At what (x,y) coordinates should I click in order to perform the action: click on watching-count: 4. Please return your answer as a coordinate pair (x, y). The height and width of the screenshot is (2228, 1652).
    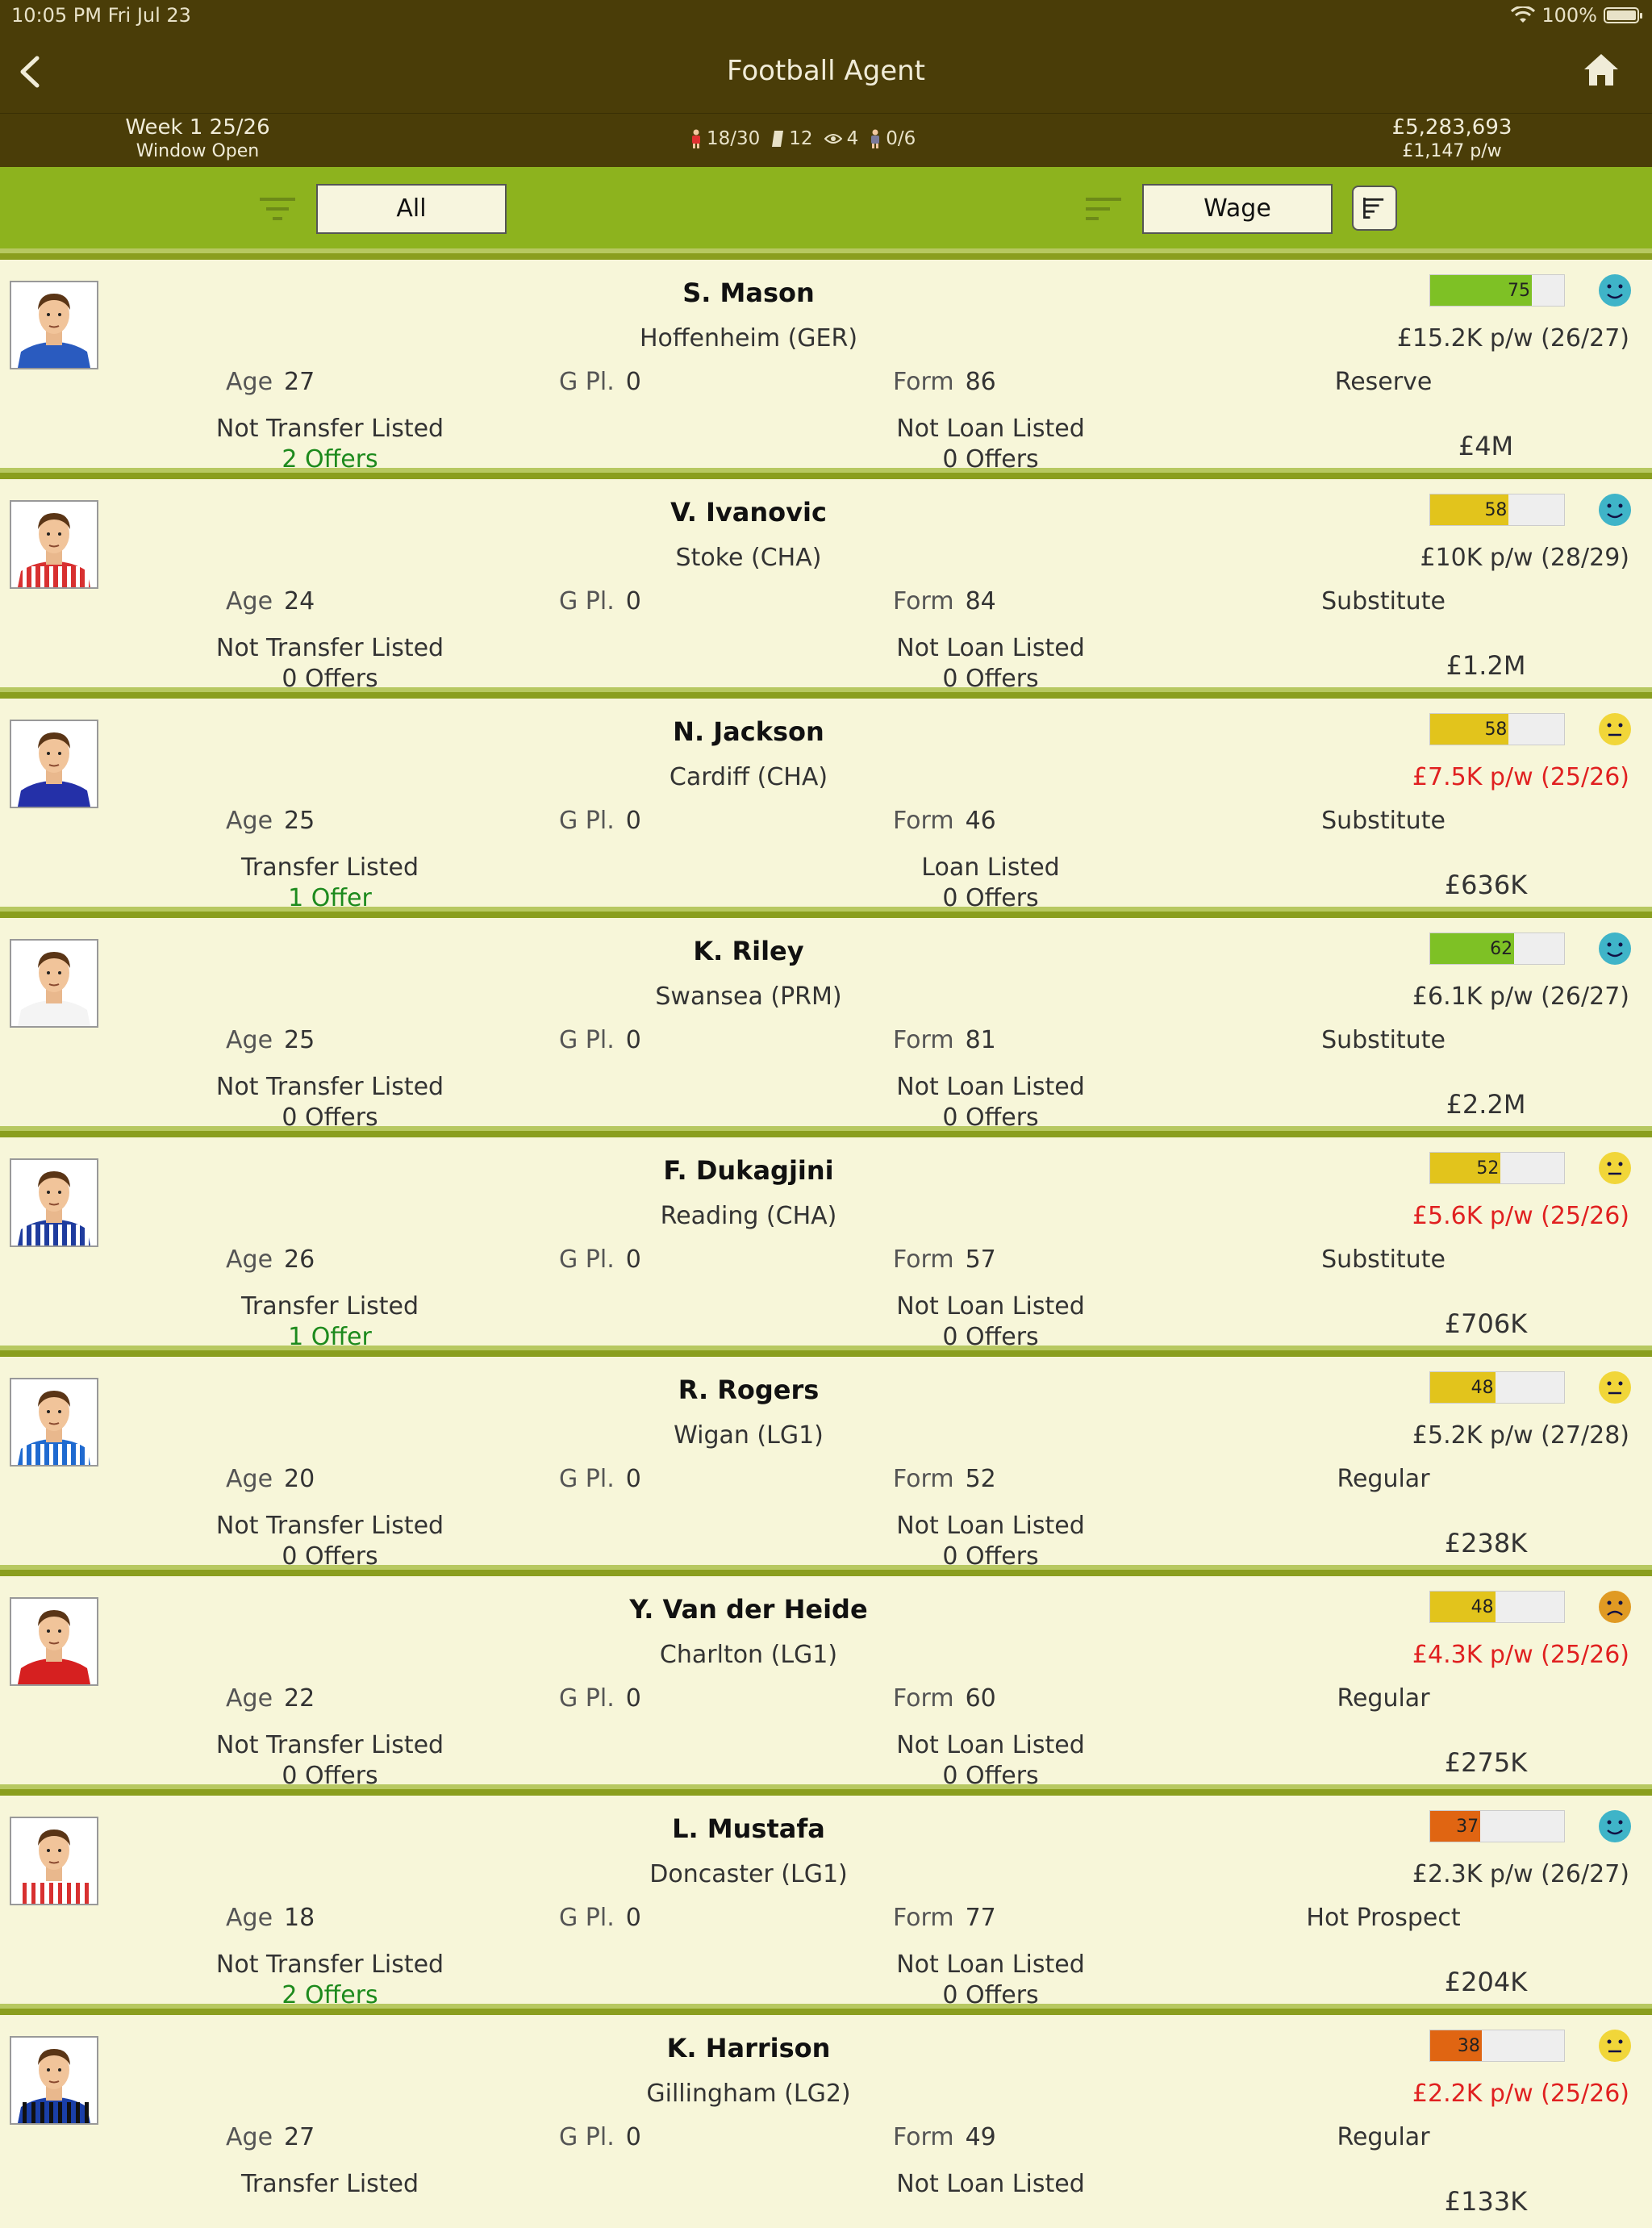
    Looking at the image, I should click on (852, 138).